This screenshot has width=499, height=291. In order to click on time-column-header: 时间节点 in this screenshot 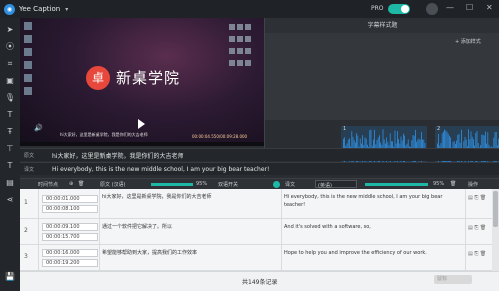, I will do `click(48, 185)`.